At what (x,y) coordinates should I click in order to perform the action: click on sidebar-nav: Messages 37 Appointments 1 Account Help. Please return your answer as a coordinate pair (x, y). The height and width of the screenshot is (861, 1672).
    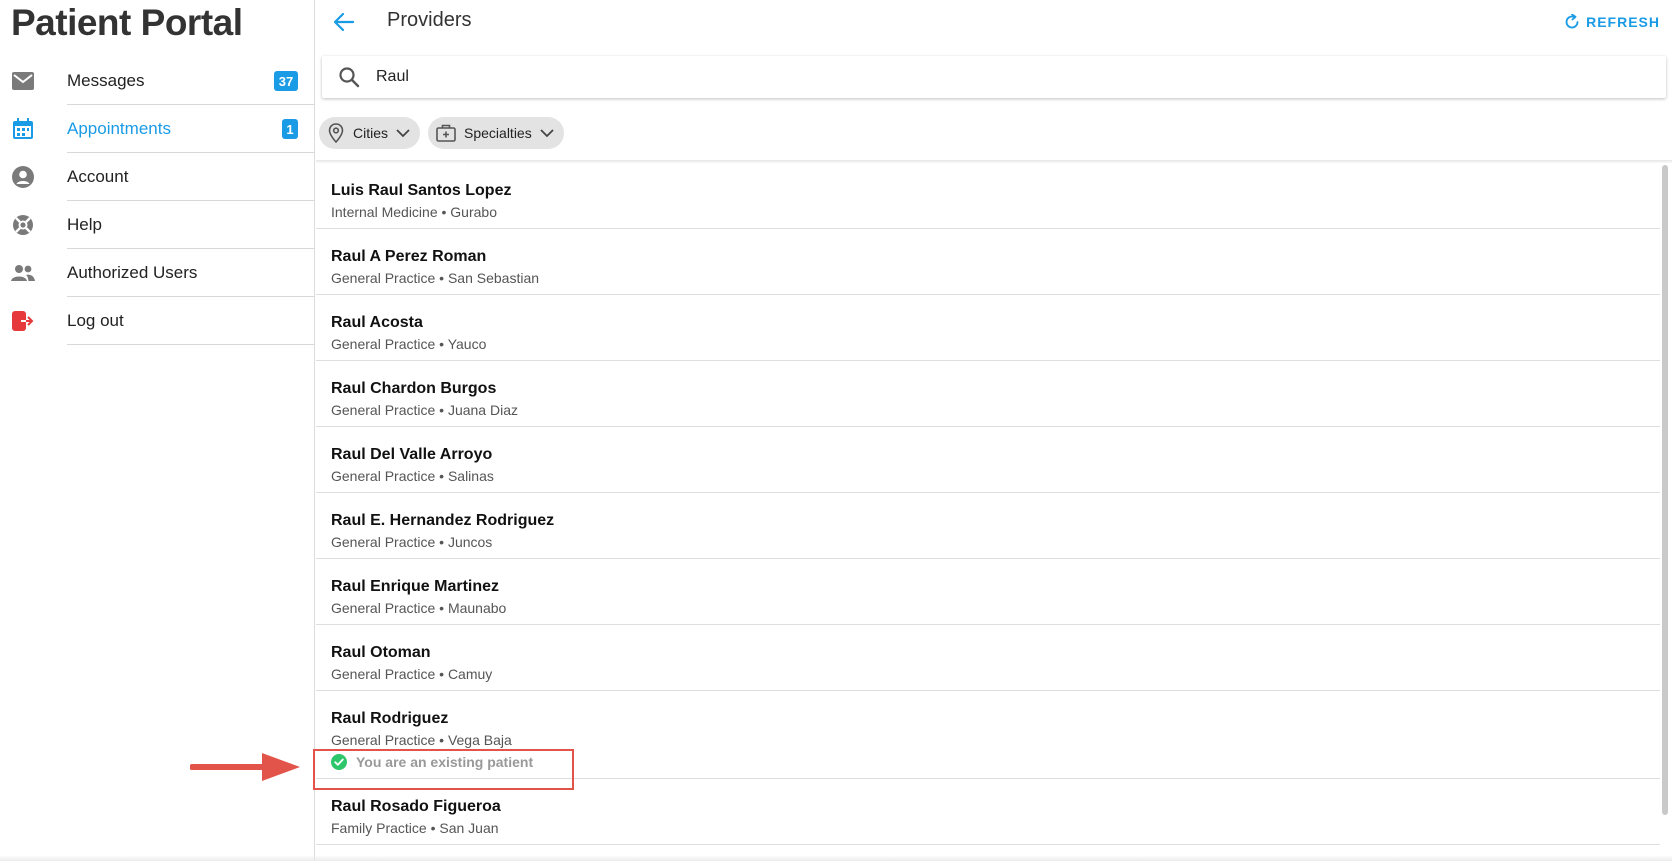
    Looking at the image, I should click on (157, 201).